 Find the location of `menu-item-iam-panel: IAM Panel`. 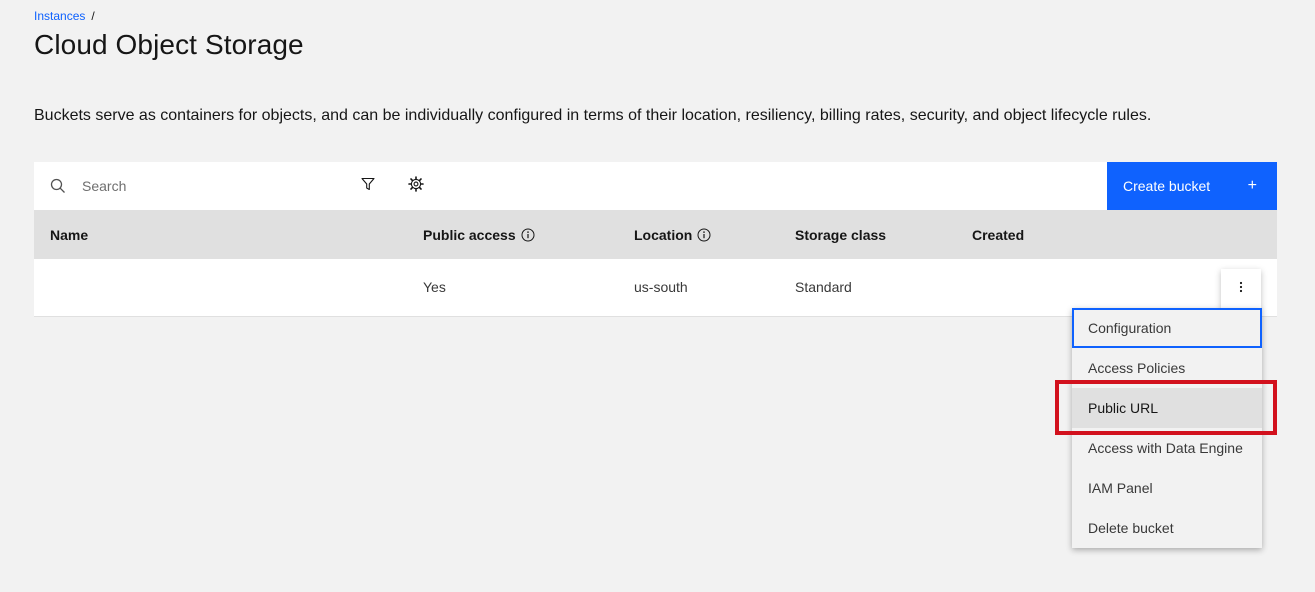

menu-item-iam-panel: IAM Panel is located at coordinates (1167, 488).